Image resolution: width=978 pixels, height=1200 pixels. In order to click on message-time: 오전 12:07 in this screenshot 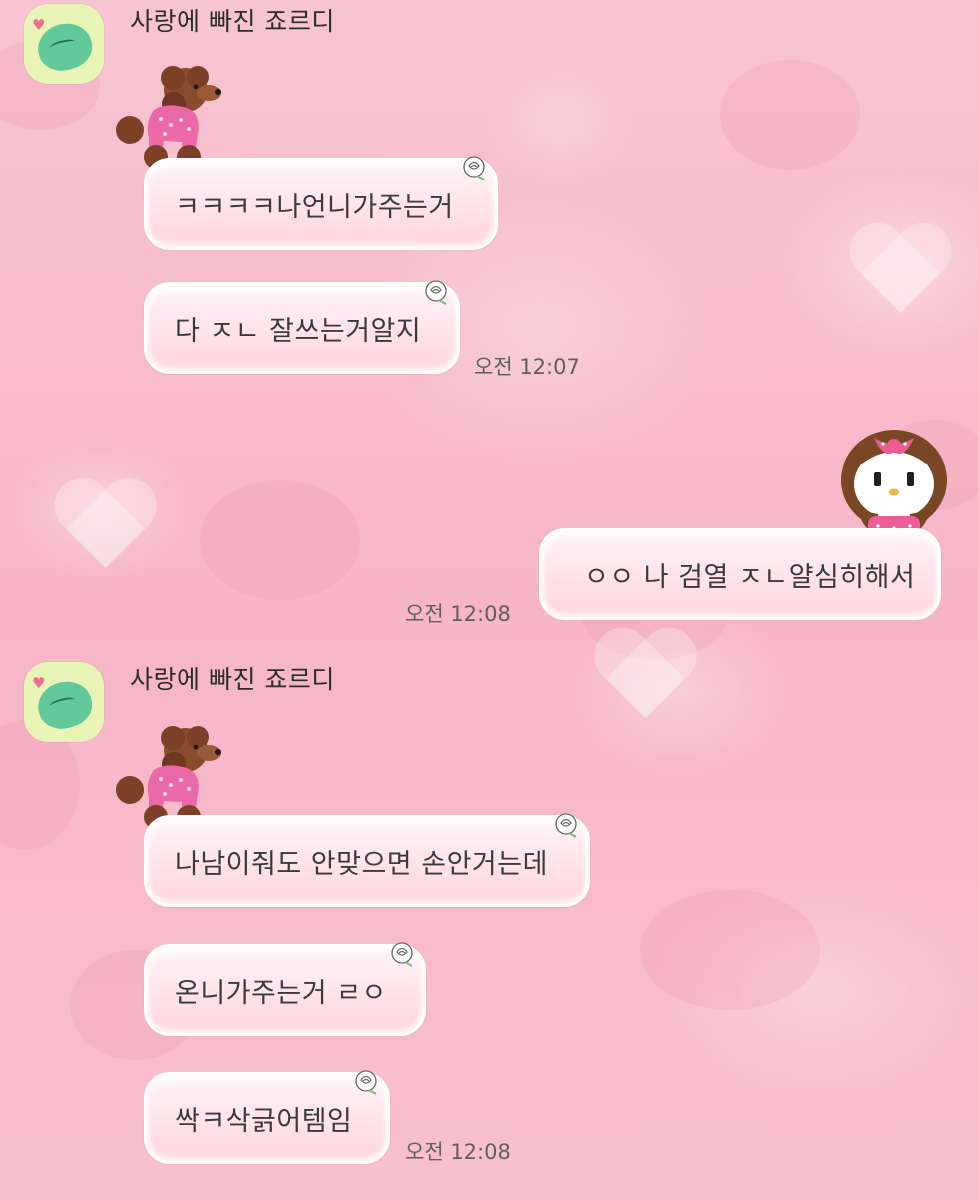, I will do `click(527, 367)`.